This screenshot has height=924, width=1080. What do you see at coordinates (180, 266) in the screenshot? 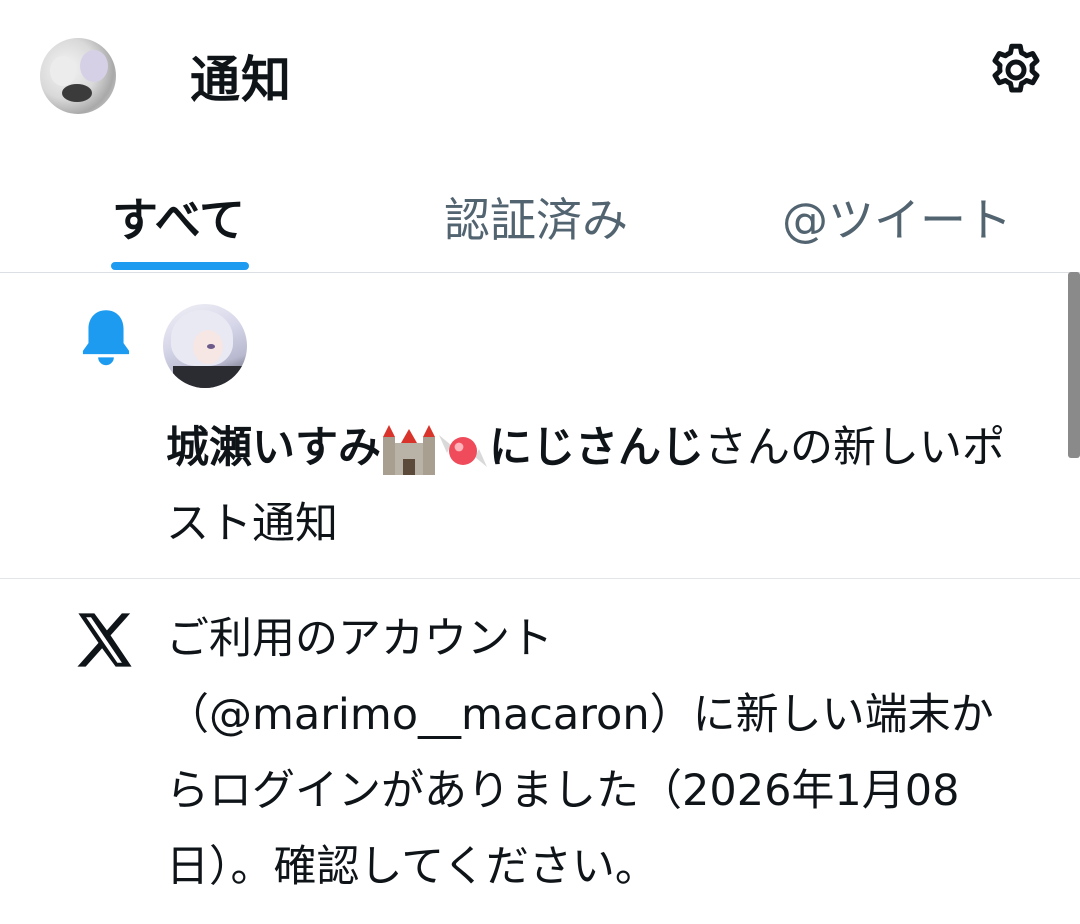
I see `active-tab-indicator` at bounding box center [180, 266].